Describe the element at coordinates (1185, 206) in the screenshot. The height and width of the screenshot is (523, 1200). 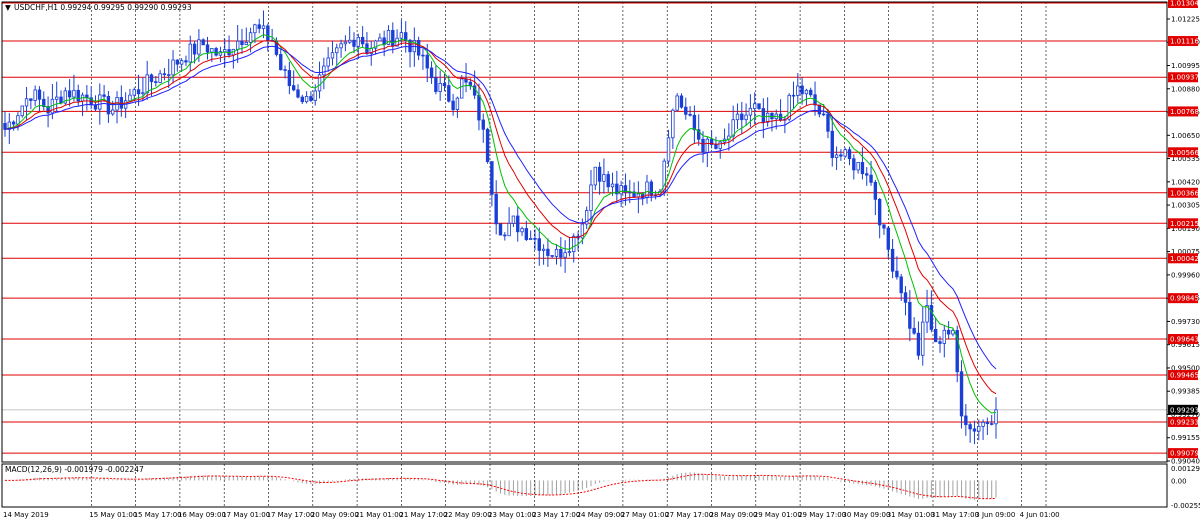
I see `price-tick-label: 1.00305` at that location.